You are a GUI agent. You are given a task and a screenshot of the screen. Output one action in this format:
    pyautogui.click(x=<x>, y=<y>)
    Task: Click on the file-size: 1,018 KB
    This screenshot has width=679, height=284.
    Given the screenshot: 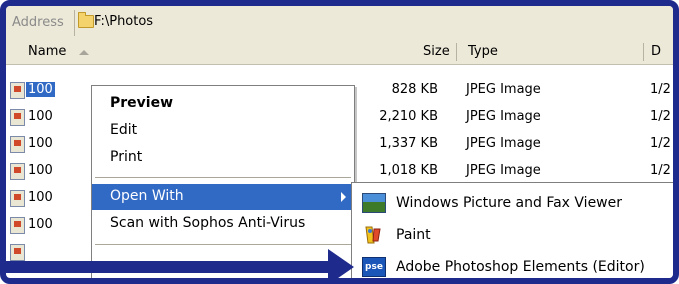 What is the action you would take?
    pyautogui.click(x=408, y=170)
    